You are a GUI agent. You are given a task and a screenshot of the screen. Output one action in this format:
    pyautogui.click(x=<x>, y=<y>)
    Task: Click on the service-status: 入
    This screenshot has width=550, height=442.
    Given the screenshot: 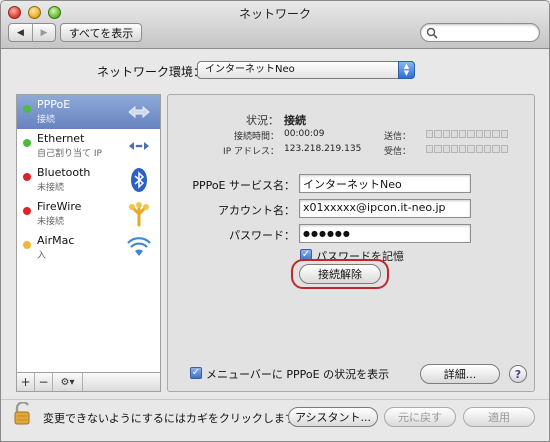 What is the action you would take?
    pyautogui.click(x=42, y=256)
    